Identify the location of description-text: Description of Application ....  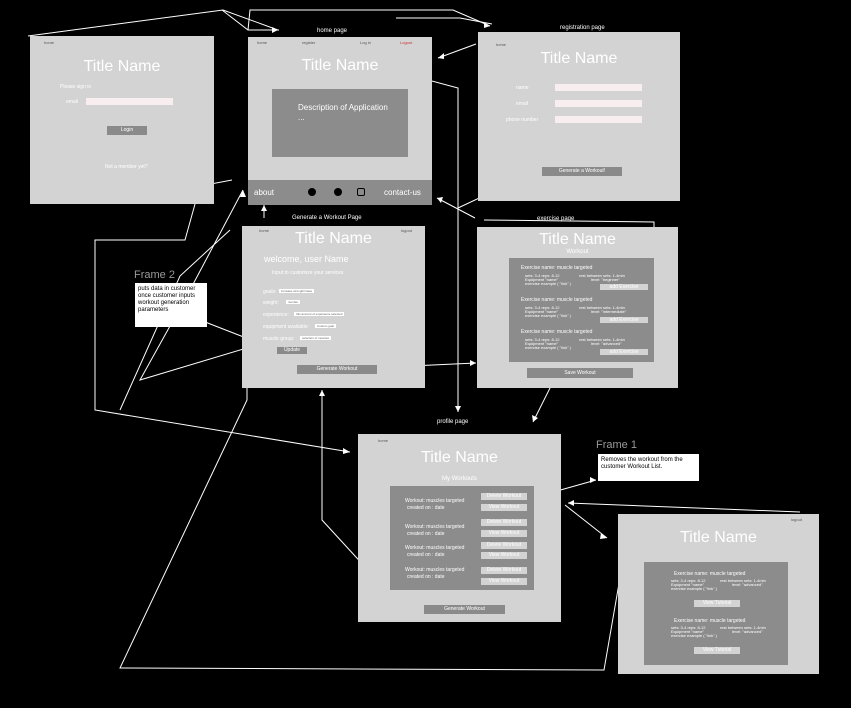
(343, 112).